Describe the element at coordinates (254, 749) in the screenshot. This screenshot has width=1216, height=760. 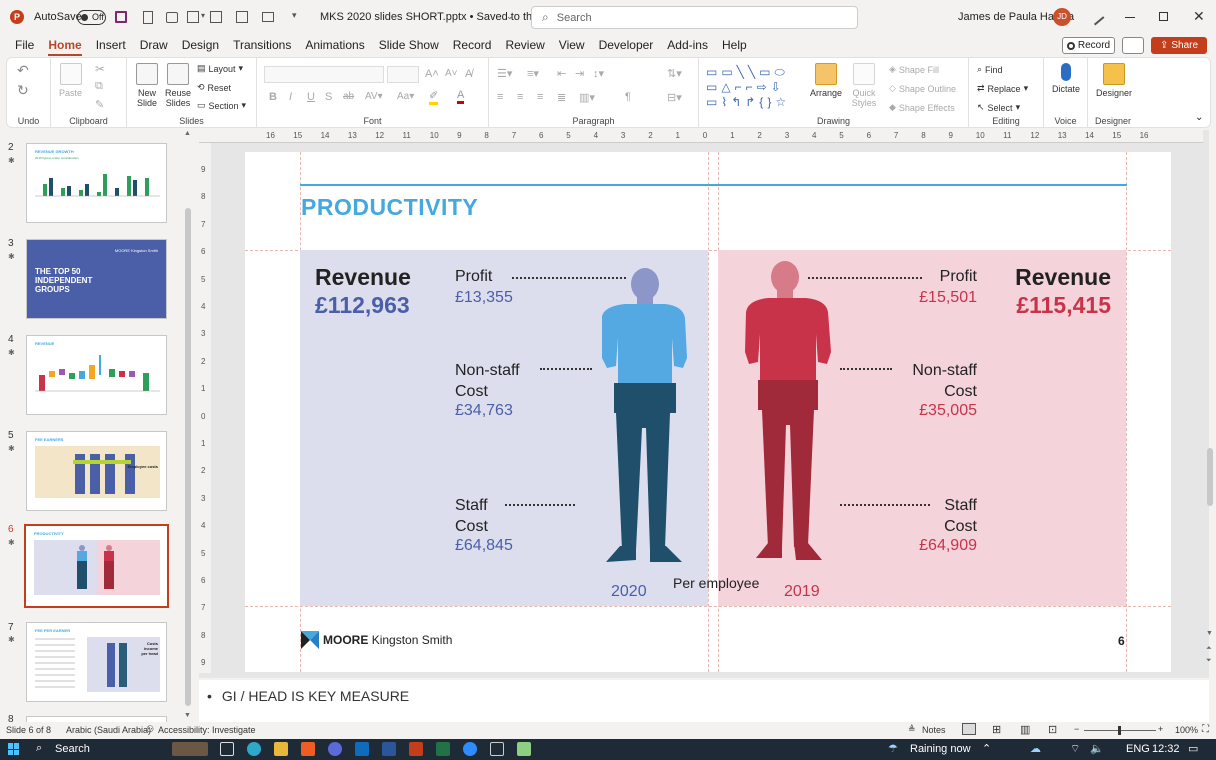
I see `edge-icon` at that location.